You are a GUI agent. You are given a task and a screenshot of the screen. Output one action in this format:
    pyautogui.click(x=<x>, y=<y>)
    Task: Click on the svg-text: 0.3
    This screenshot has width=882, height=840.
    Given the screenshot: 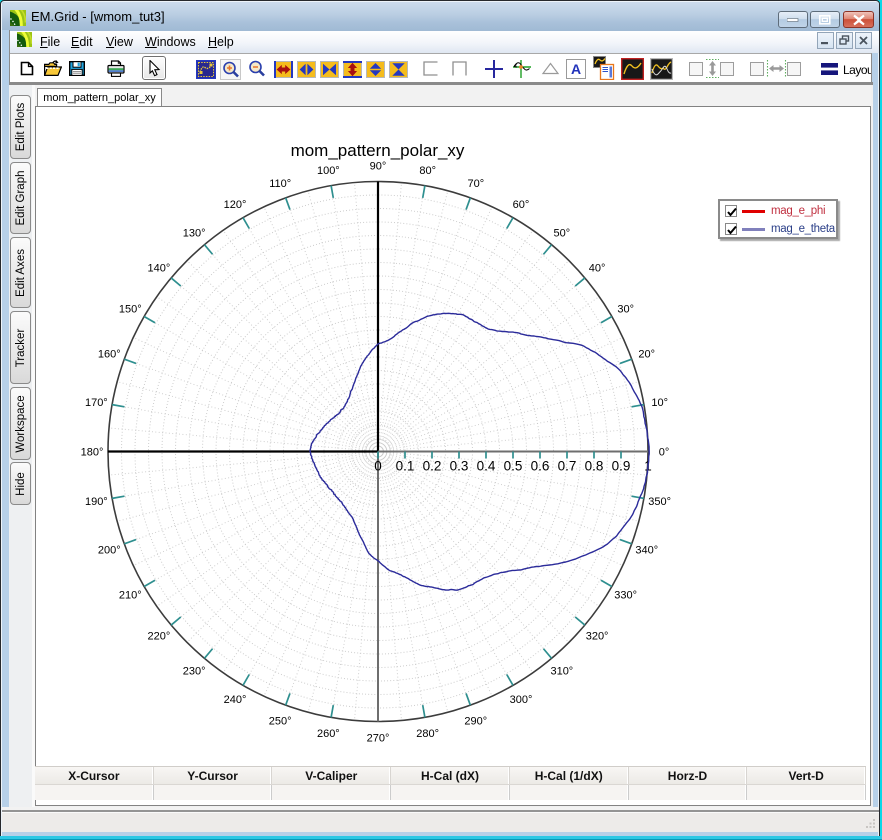 What is the action you would take?
    pyautogui.click(x=459, y=466)
    